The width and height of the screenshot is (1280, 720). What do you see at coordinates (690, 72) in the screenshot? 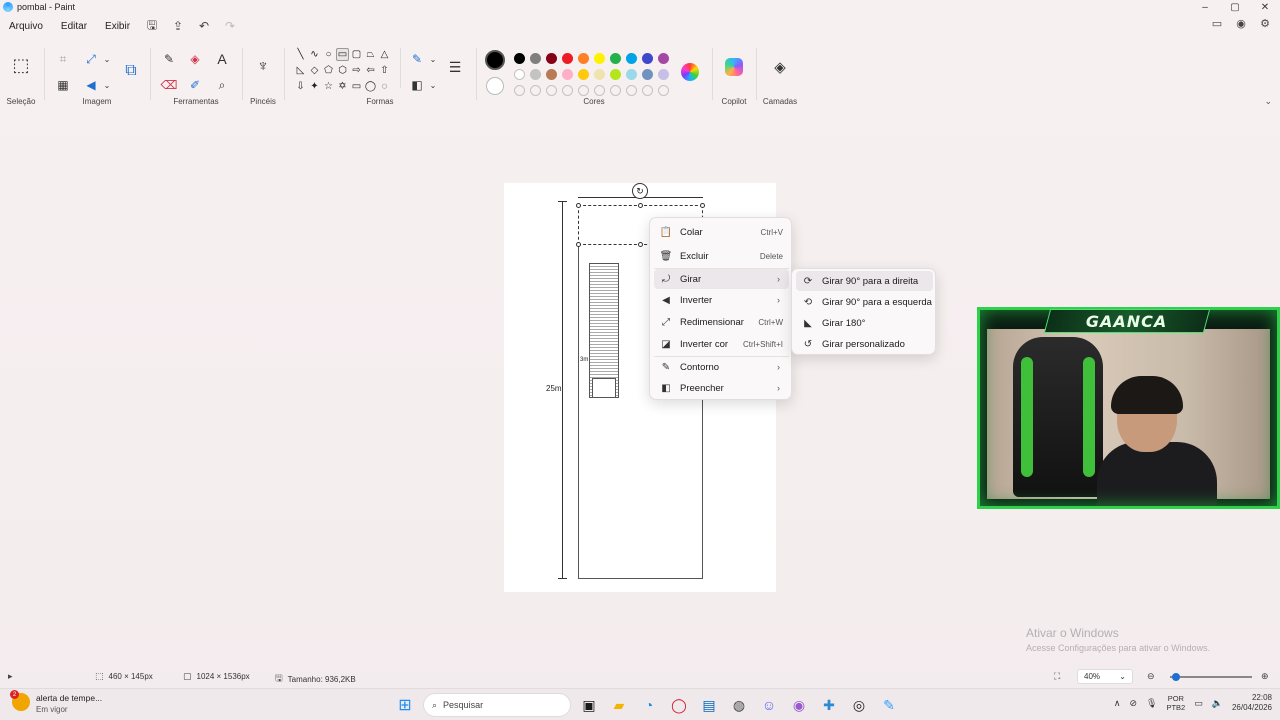
I see `edit-colors-icon` at bounding box center [690, 72].